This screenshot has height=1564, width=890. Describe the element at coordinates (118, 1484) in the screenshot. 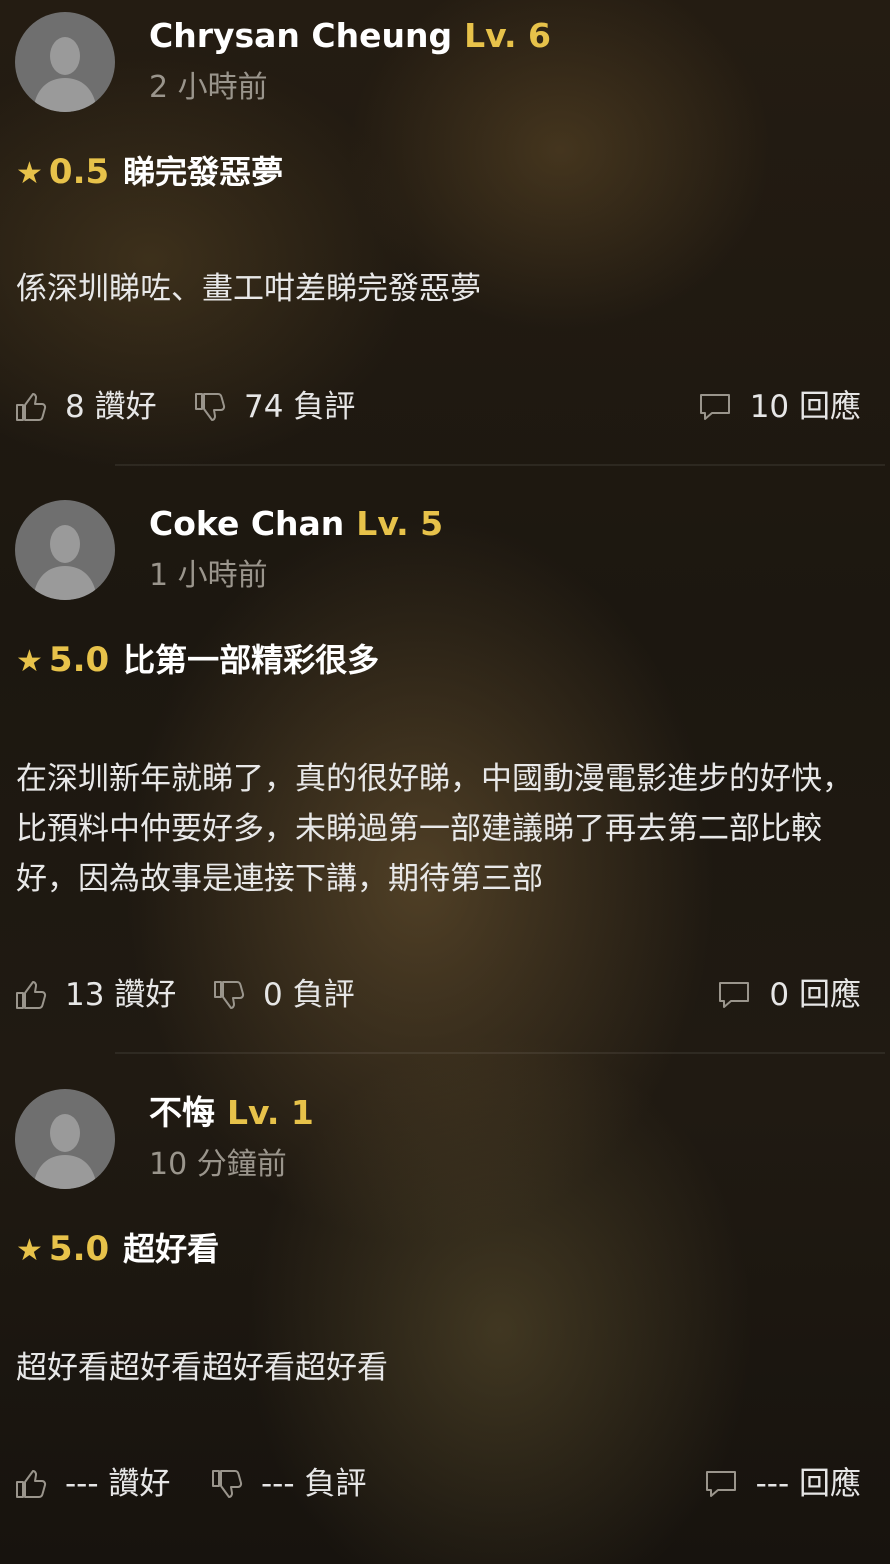

I see `like-count: --- 讚好` at that location.